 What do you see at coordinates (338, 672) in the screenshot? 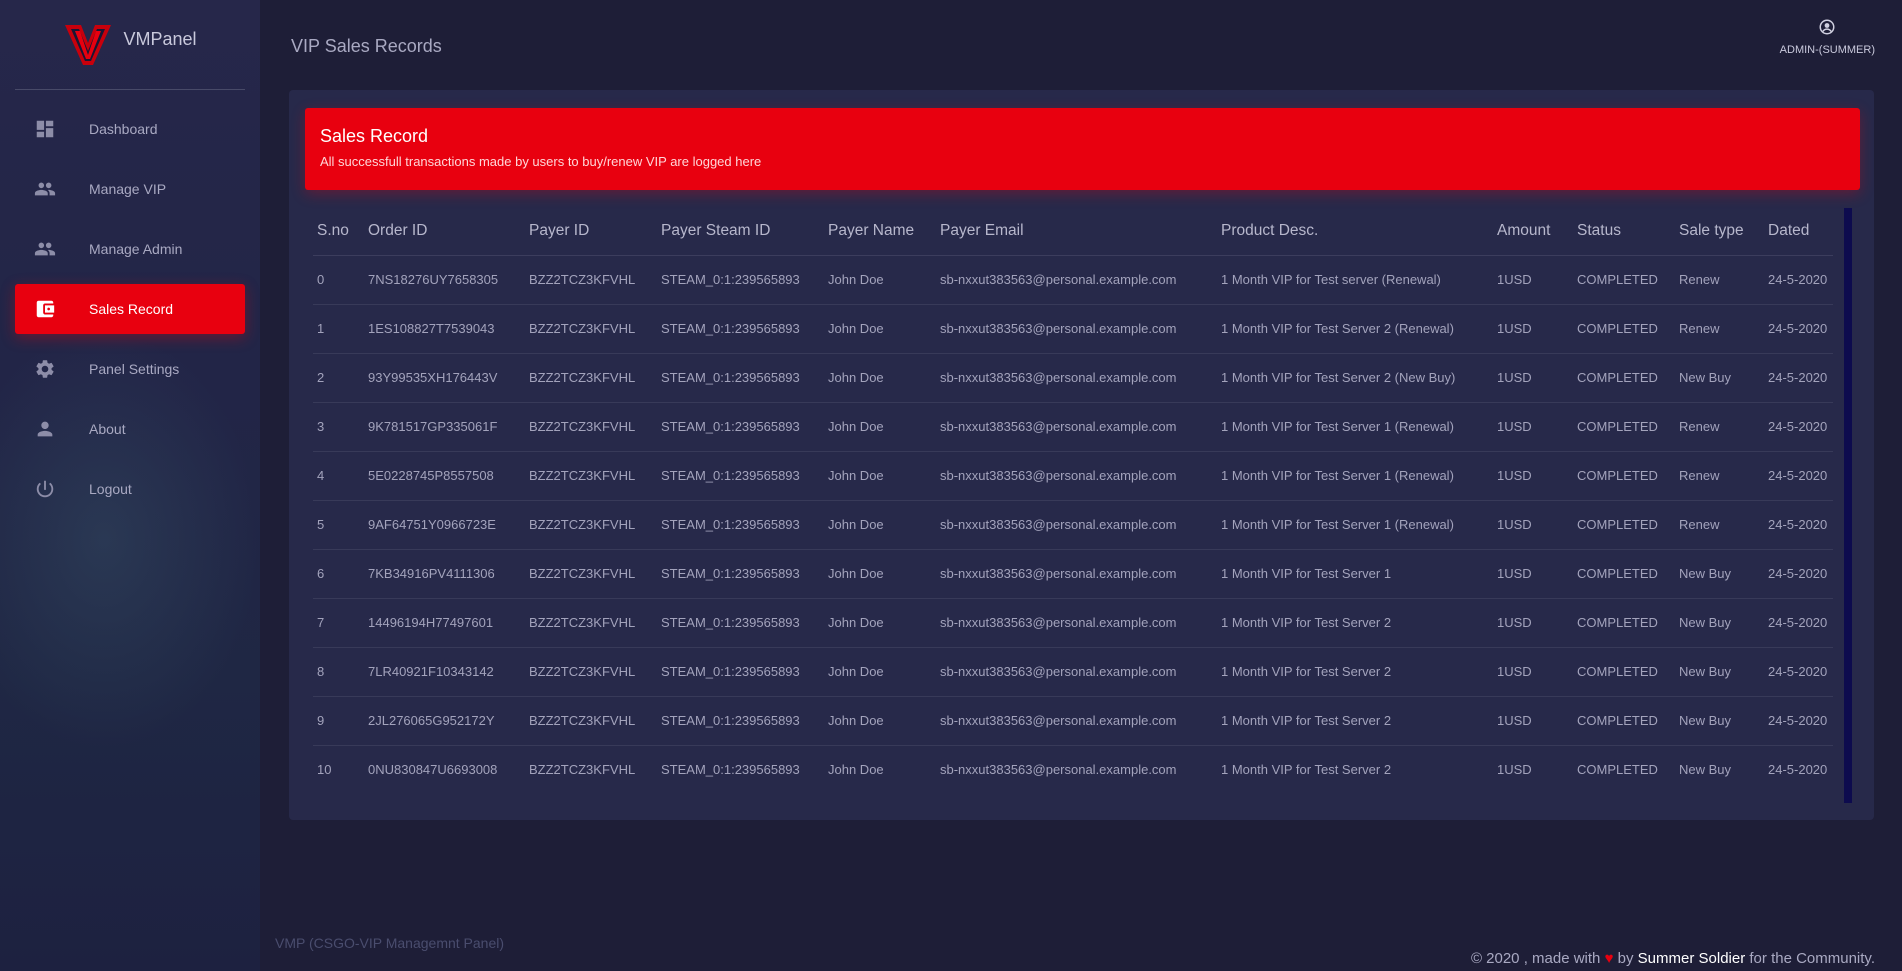
I see `table-cell: 8` at bounding box center [338, 672].